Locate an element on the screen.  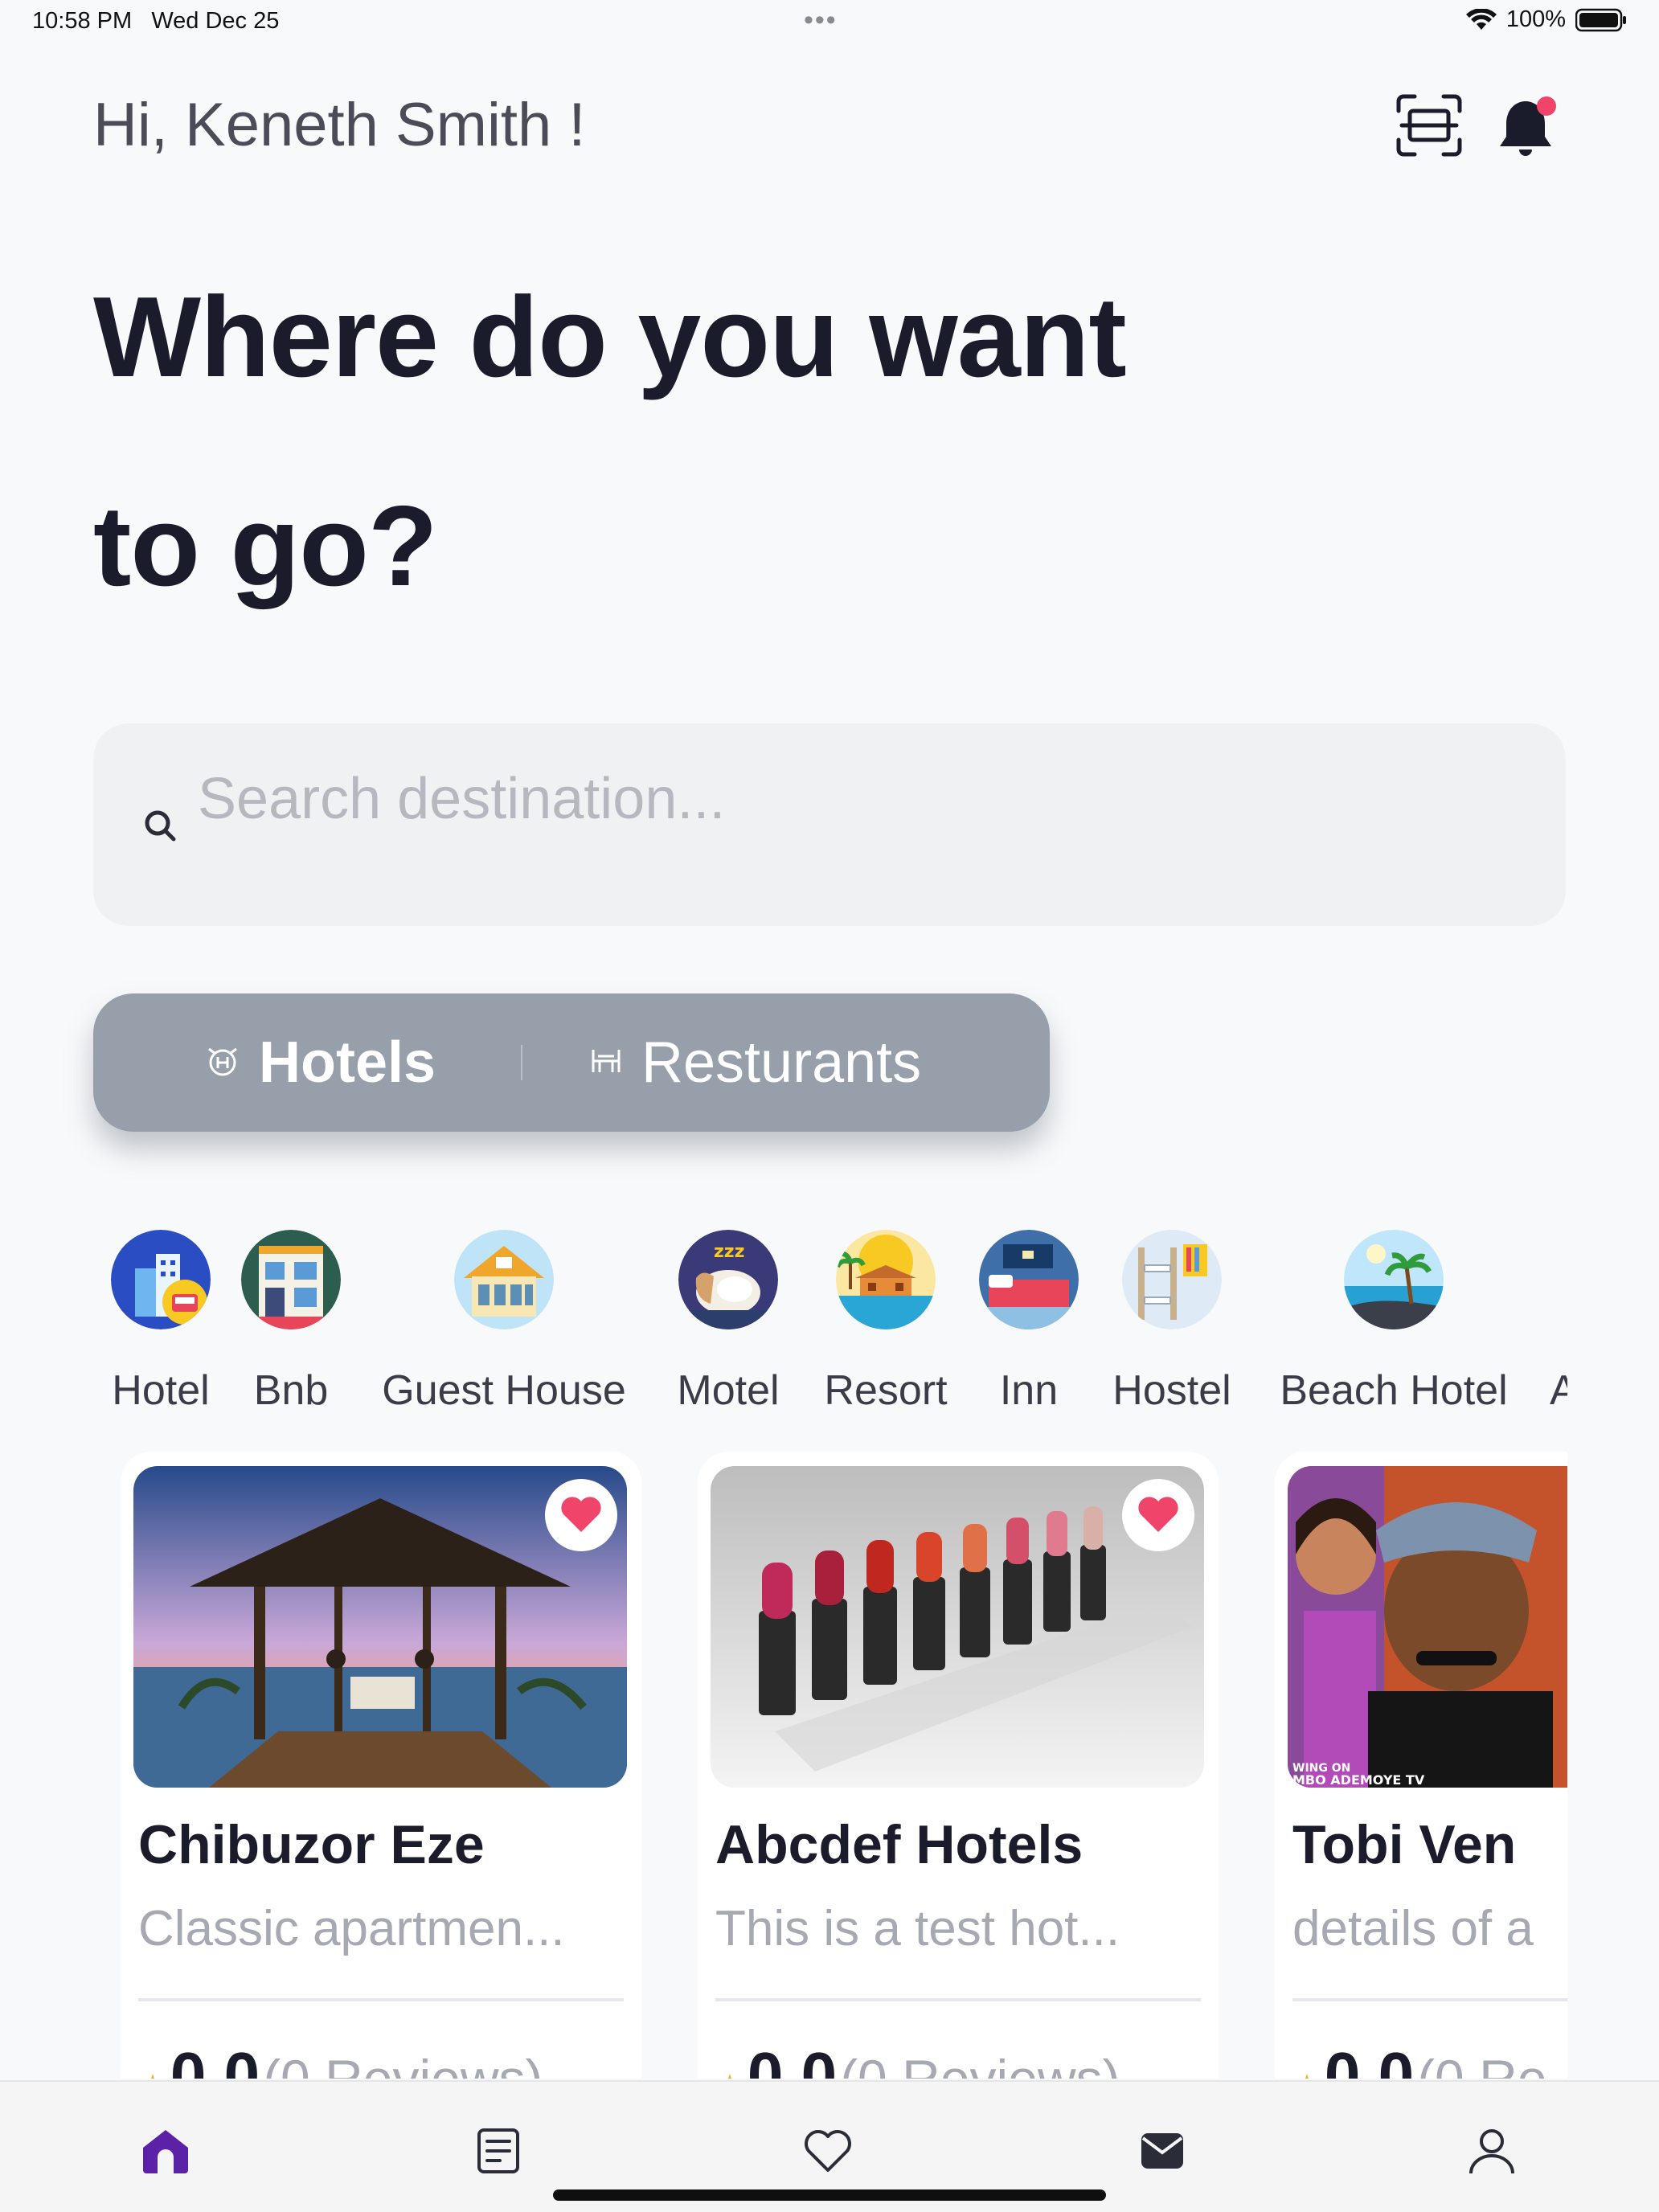
category-resort: Resort is located at coordinates (886, 1322).